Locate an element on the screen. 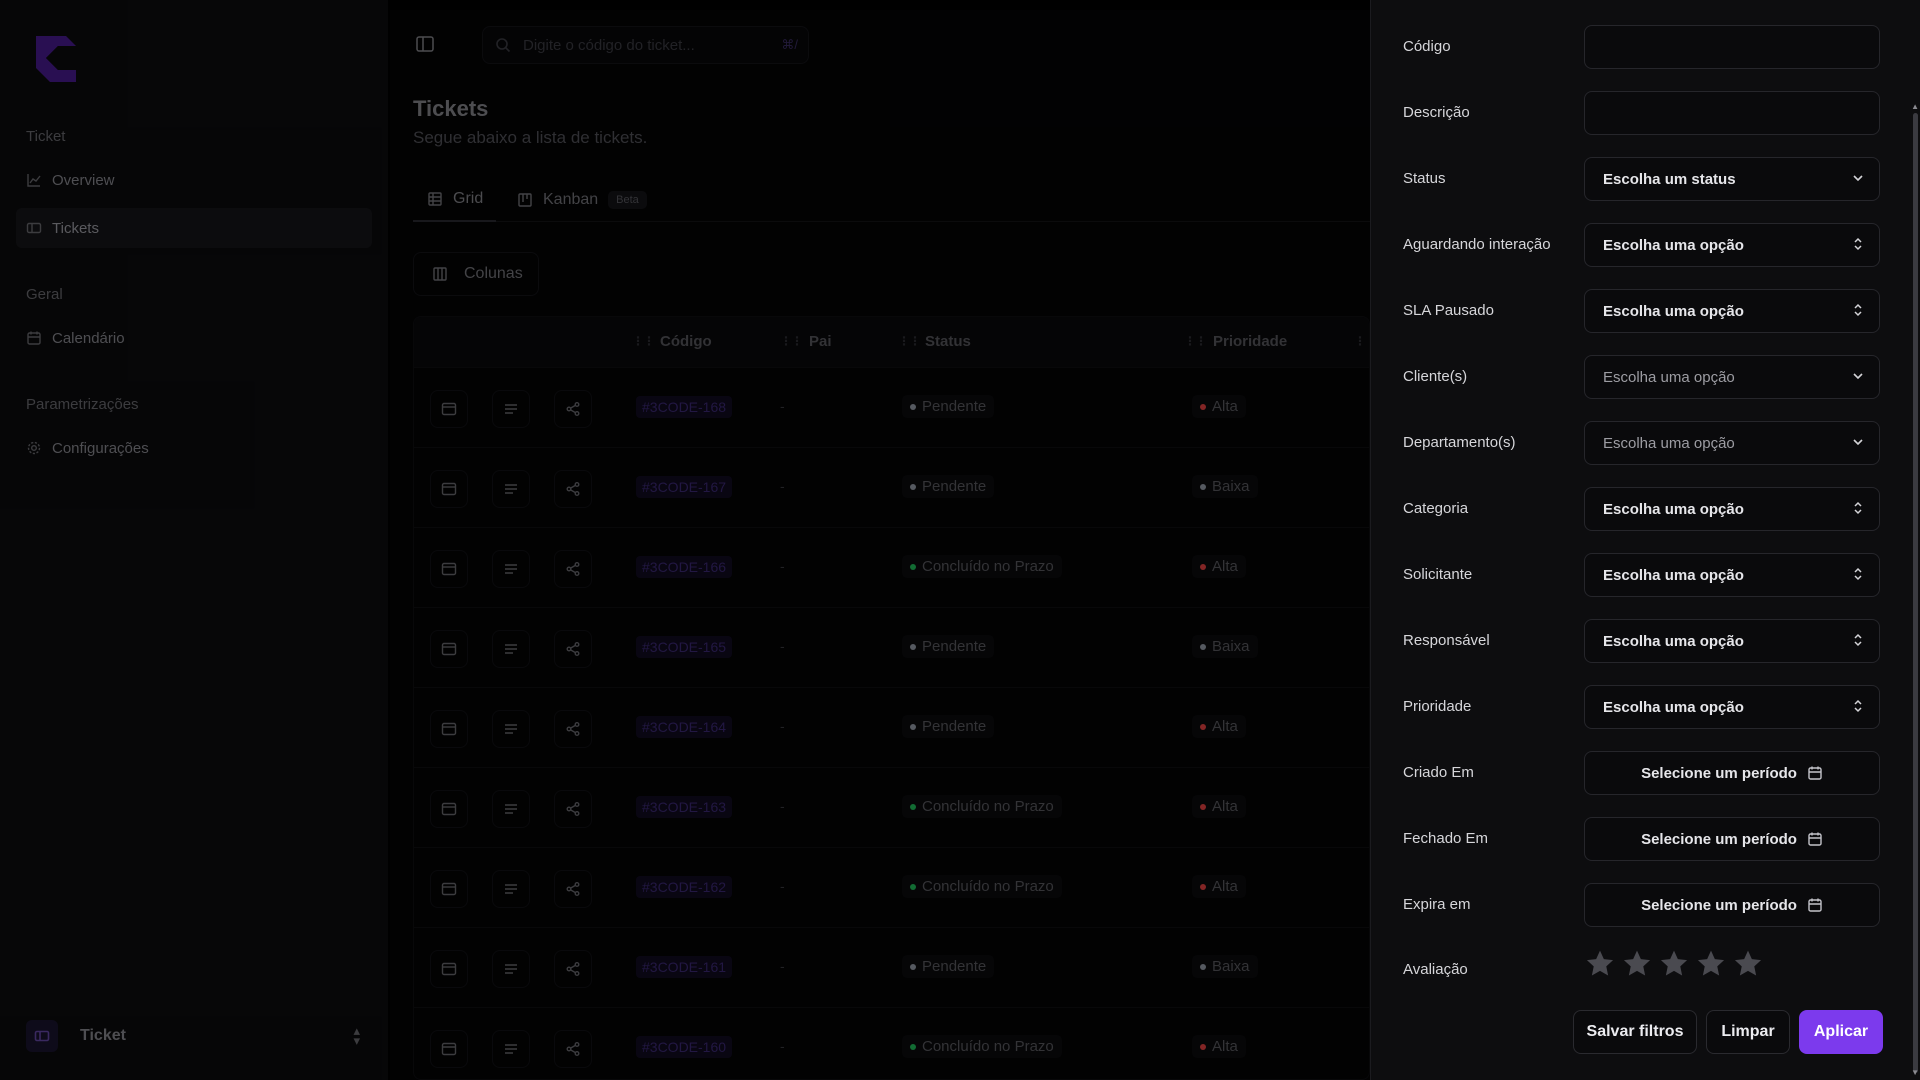  gear-icon is located at coordinates (34, 448).